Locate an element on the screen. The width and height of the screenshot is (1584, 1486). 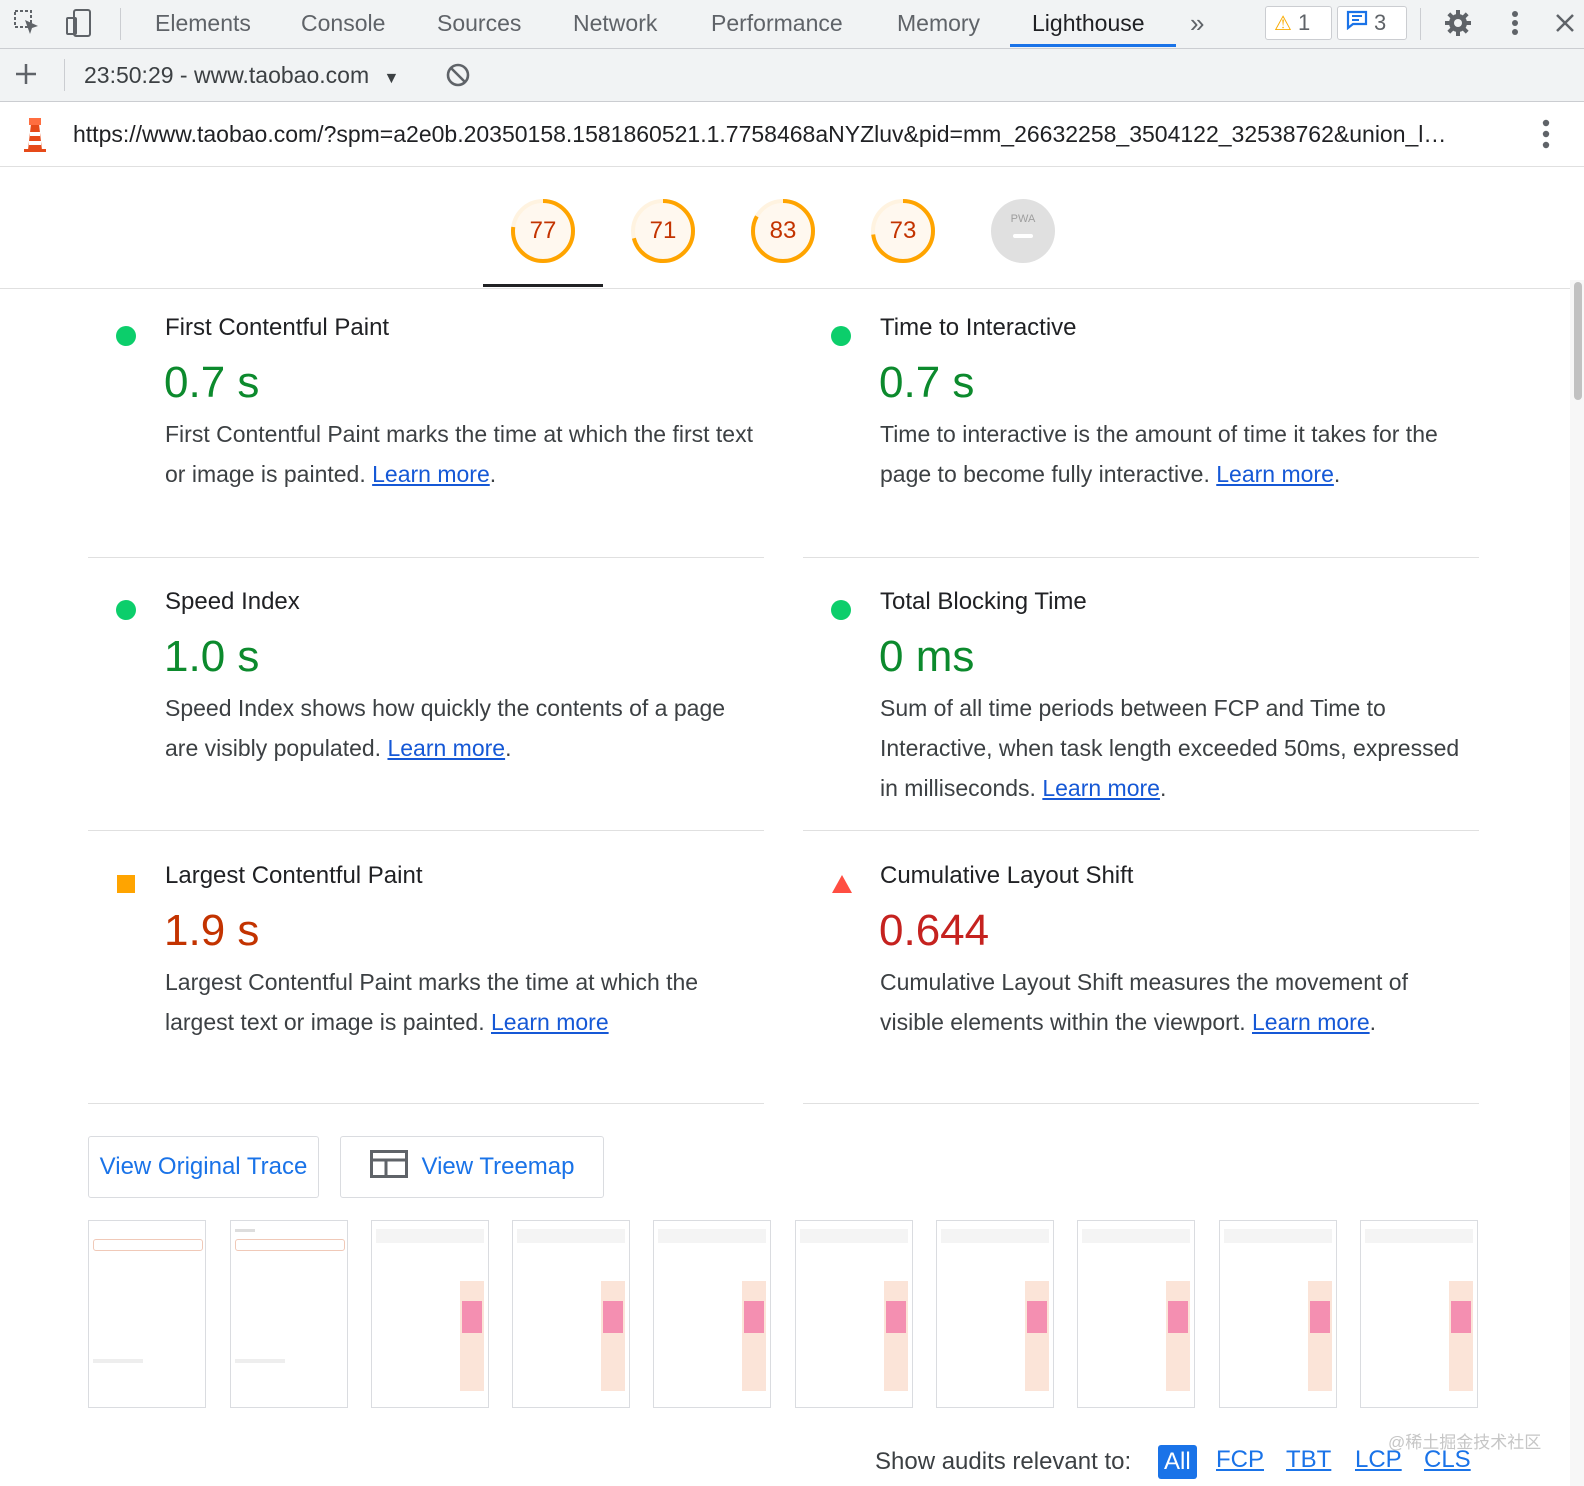
average-square-icon is located at coordinates (126, 886).